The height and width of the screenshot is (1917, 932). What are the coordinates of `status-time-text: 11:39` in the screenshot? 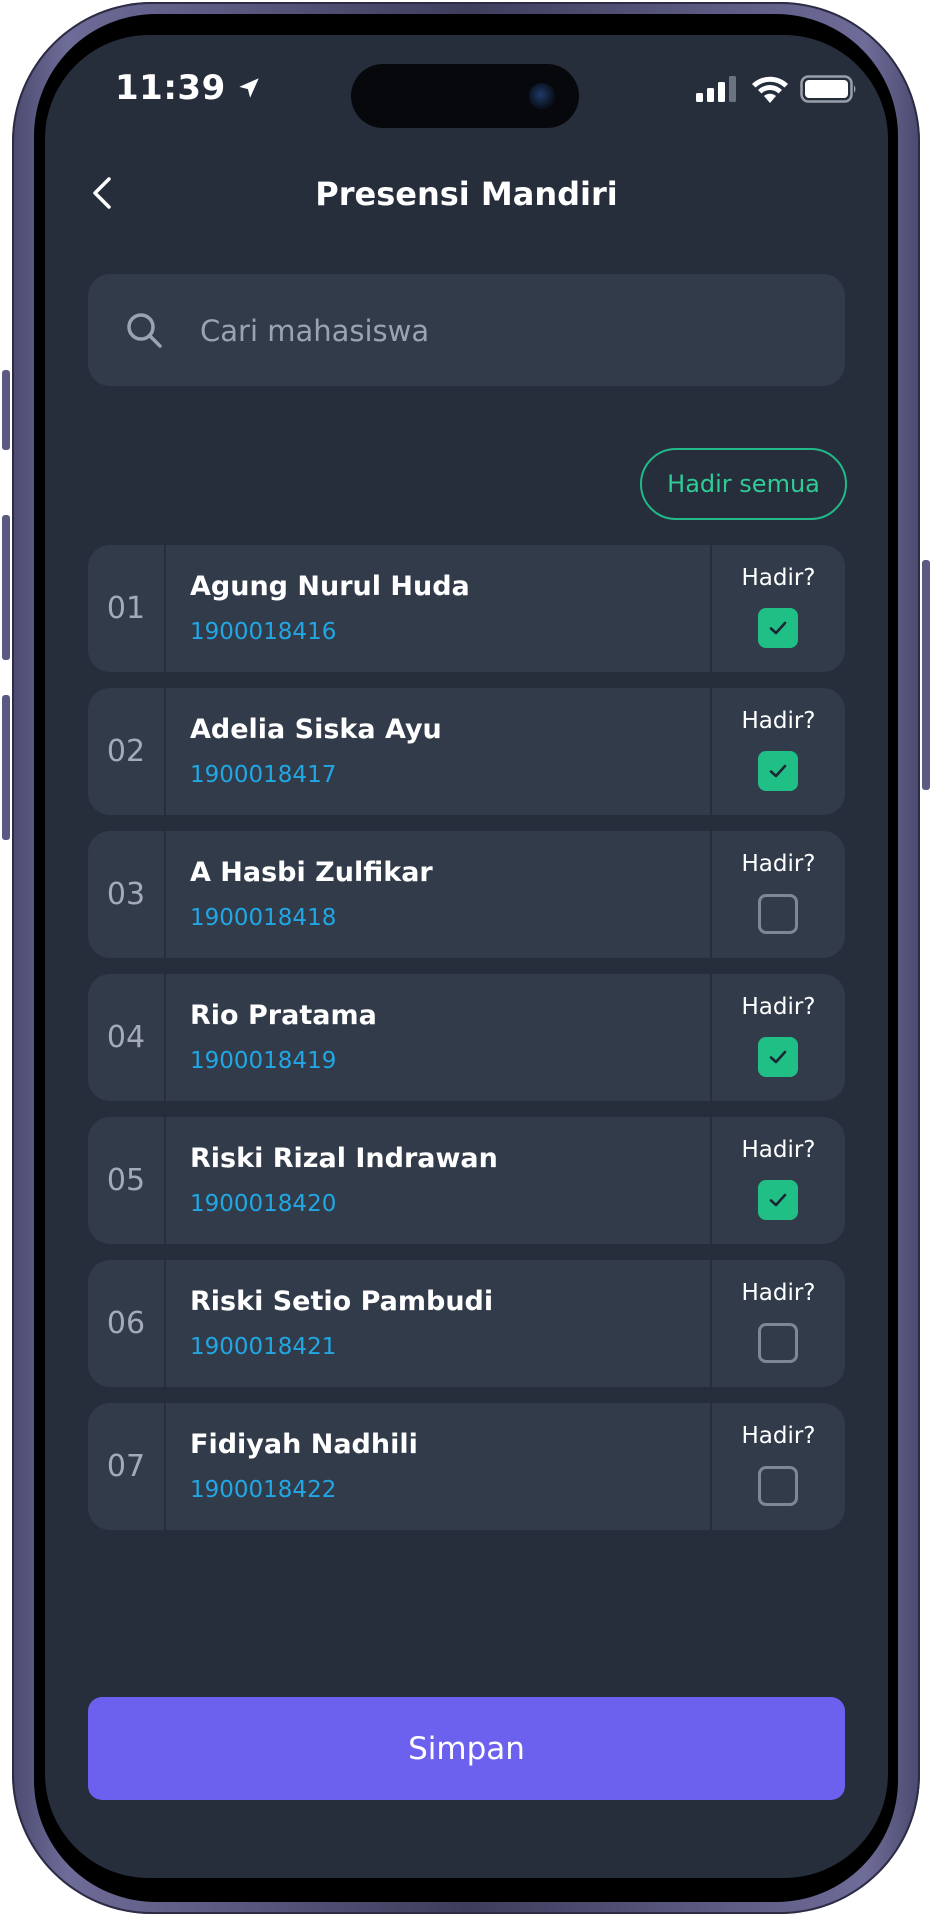 It's located at (170, 88).